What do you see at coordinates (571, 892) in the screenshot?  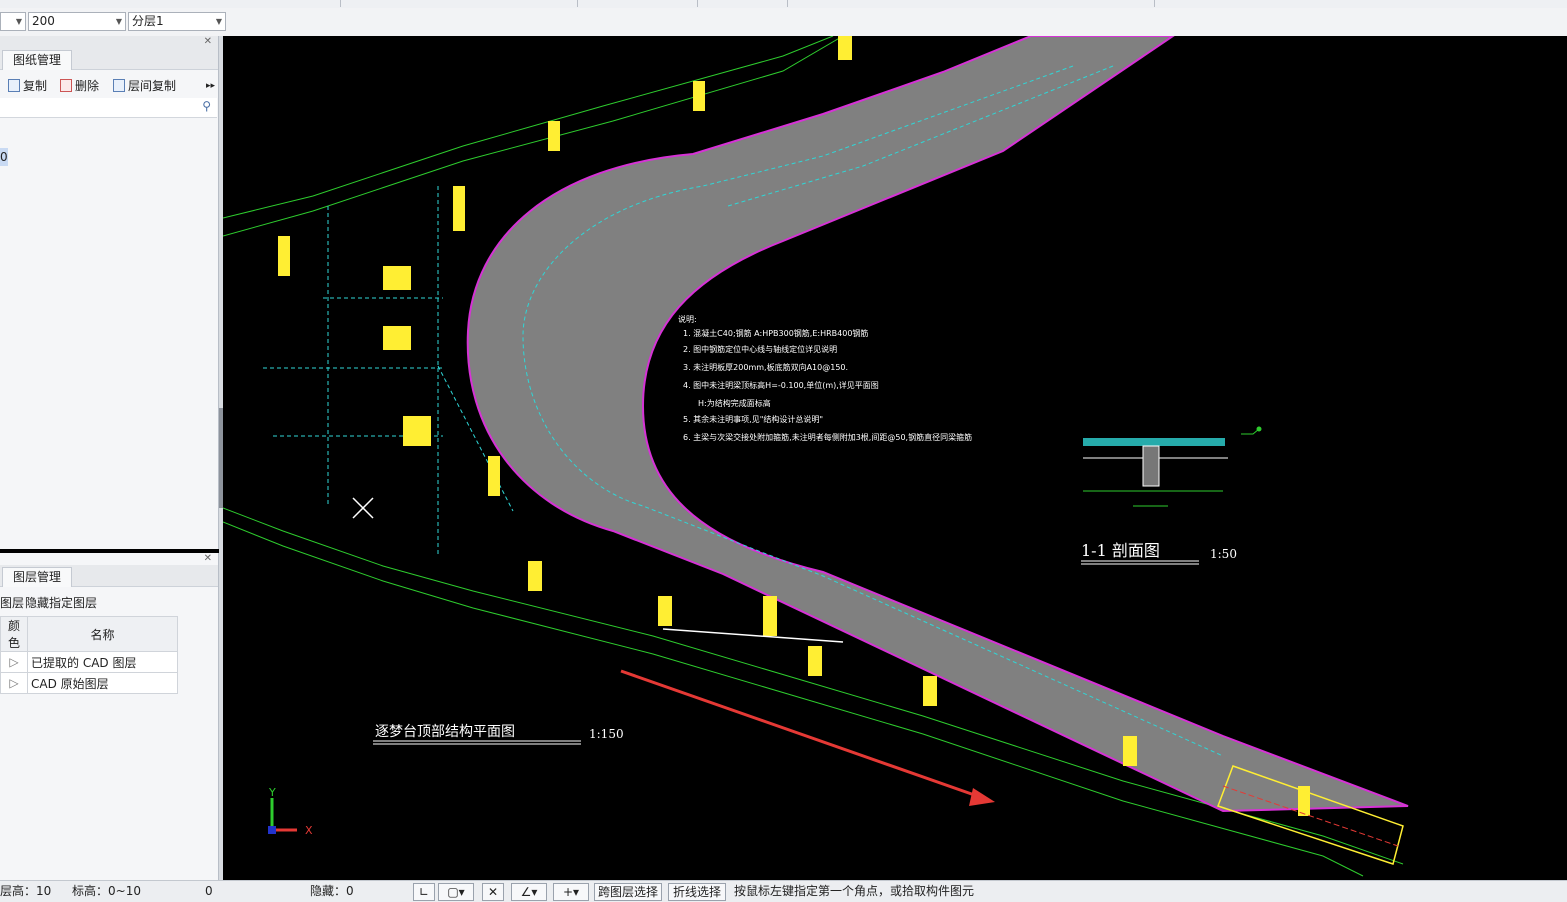 I see `dynamic-input-icon: +▾` at bounding box center [571, 892].